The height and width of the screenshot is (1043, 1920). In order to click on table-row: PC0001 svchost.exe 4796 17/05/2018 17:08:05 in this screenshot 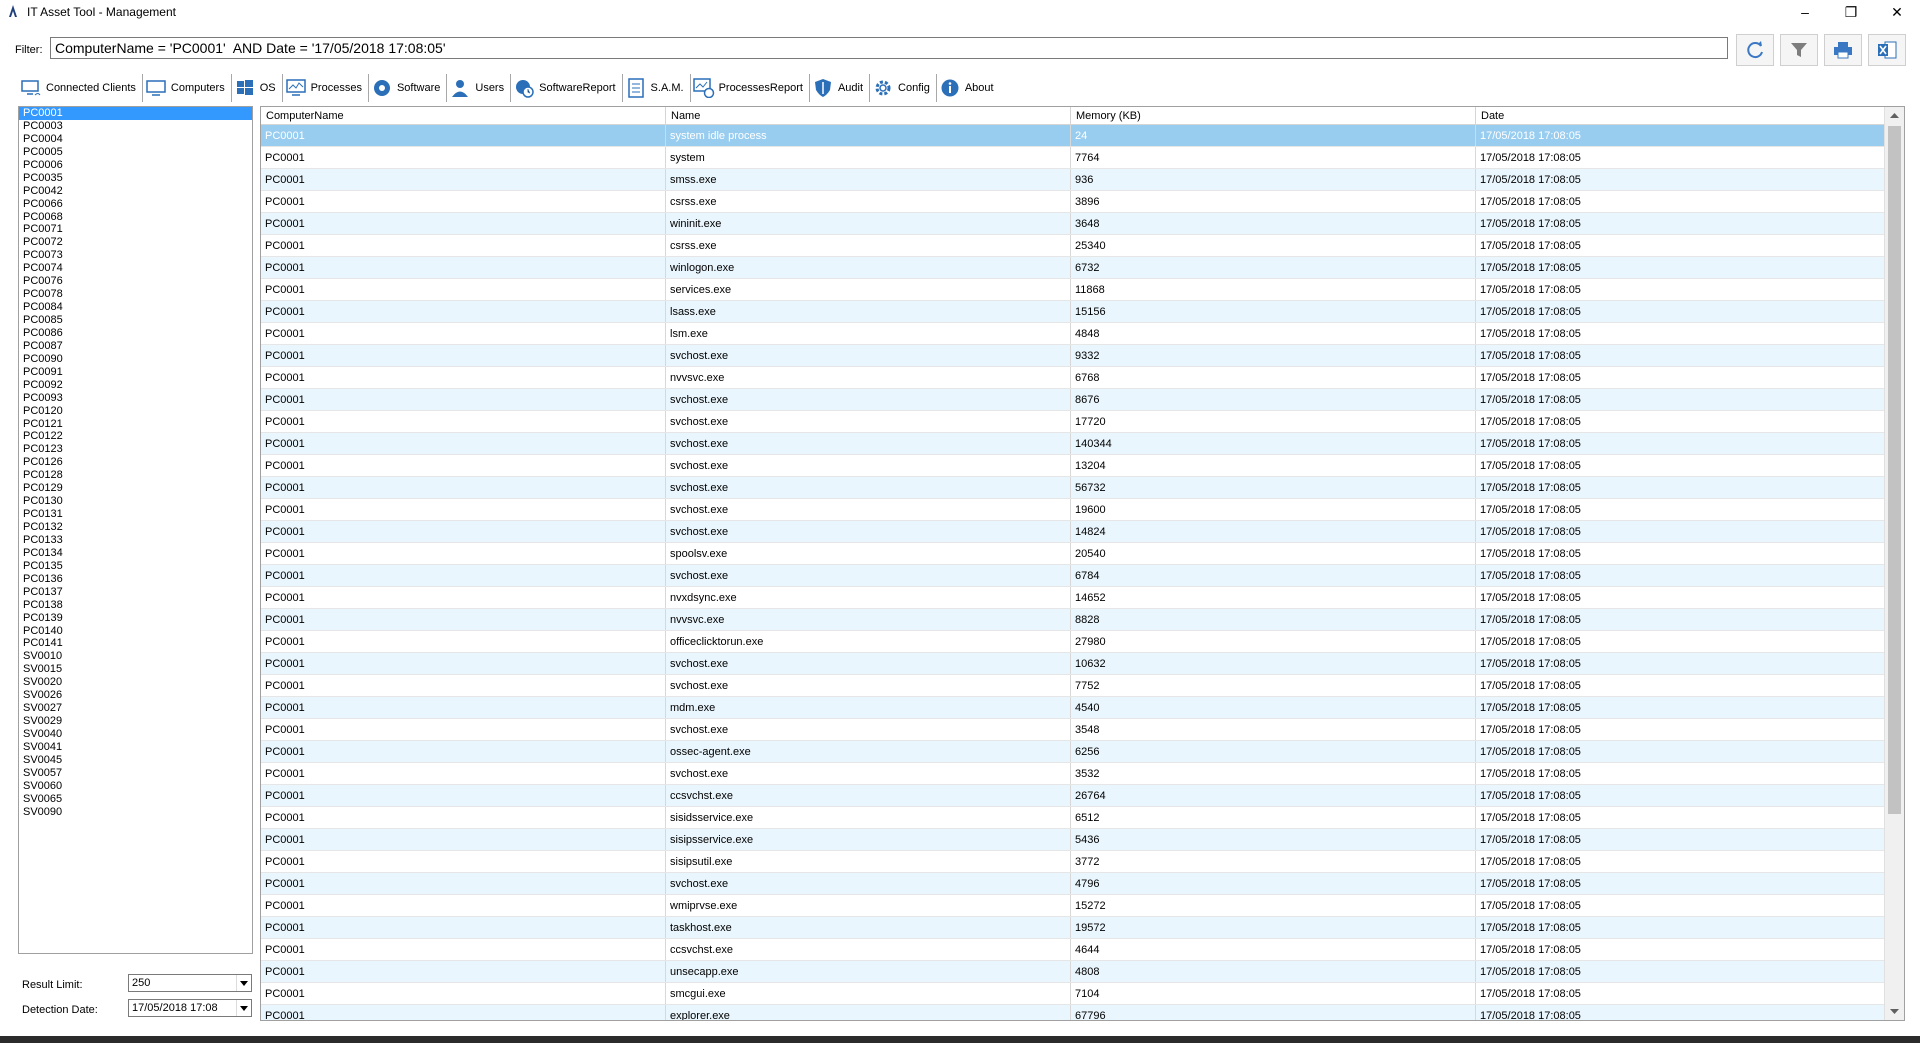, I will do `click(1072, 884)`.